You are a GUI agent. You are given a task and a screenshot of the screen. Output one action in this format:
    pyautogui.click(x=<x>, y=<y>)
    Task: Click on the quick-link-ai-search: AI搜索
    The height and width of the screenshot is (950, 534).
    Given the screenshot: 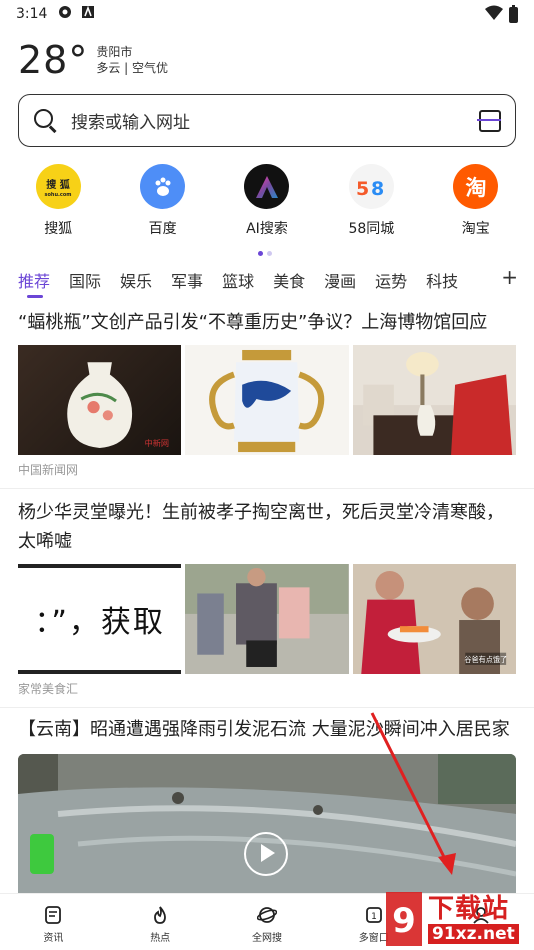 What is the action you would take?
    pyautogui.click(x=267, y=201)
    